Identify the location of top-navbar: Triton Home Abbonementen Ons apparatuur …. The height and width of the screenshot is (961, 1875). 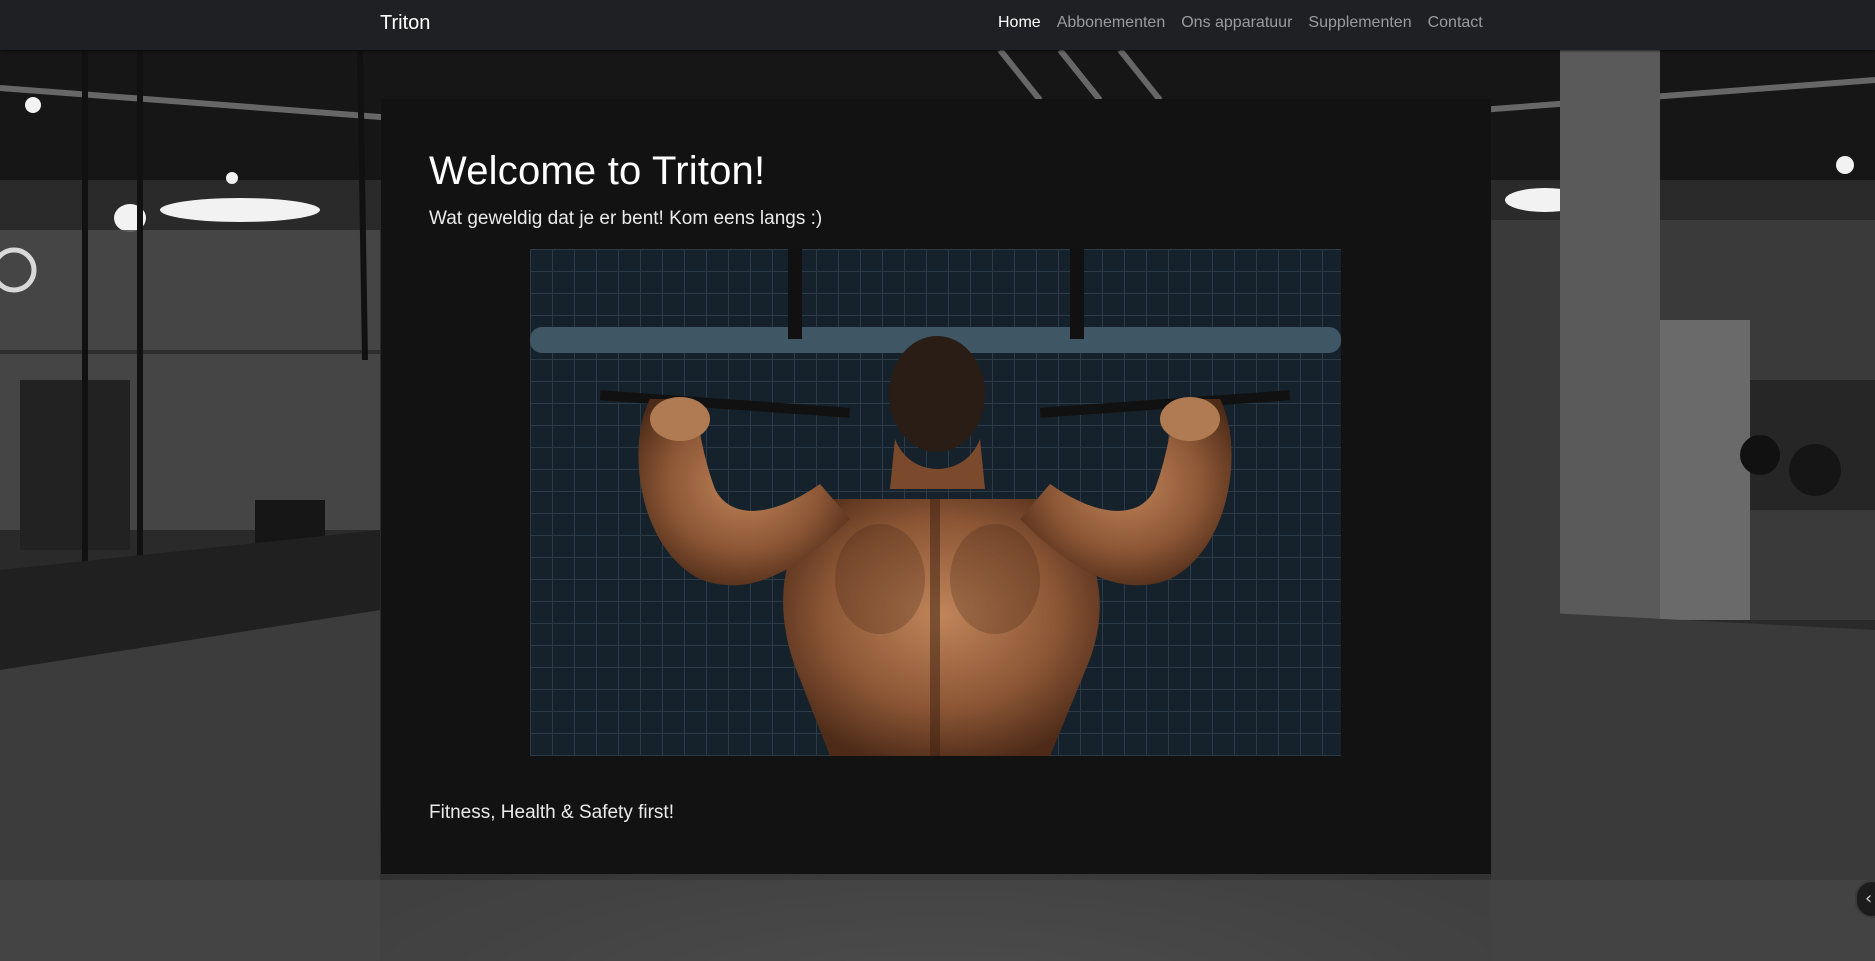
(937, 25).